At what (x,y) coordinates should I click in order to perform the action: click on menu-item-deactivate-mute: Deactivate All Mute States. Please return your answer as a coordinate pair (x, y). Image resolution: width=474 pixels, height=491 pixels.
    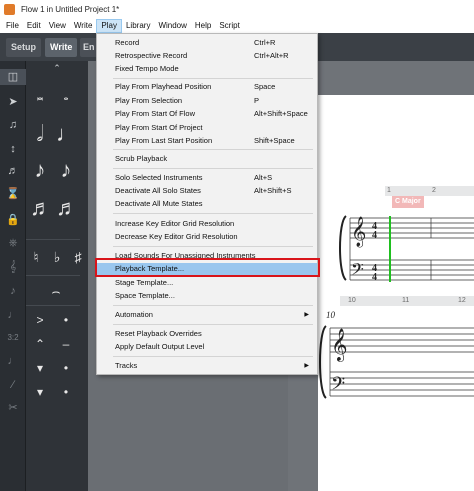
    Looking at the image, I should click on (207, 204).